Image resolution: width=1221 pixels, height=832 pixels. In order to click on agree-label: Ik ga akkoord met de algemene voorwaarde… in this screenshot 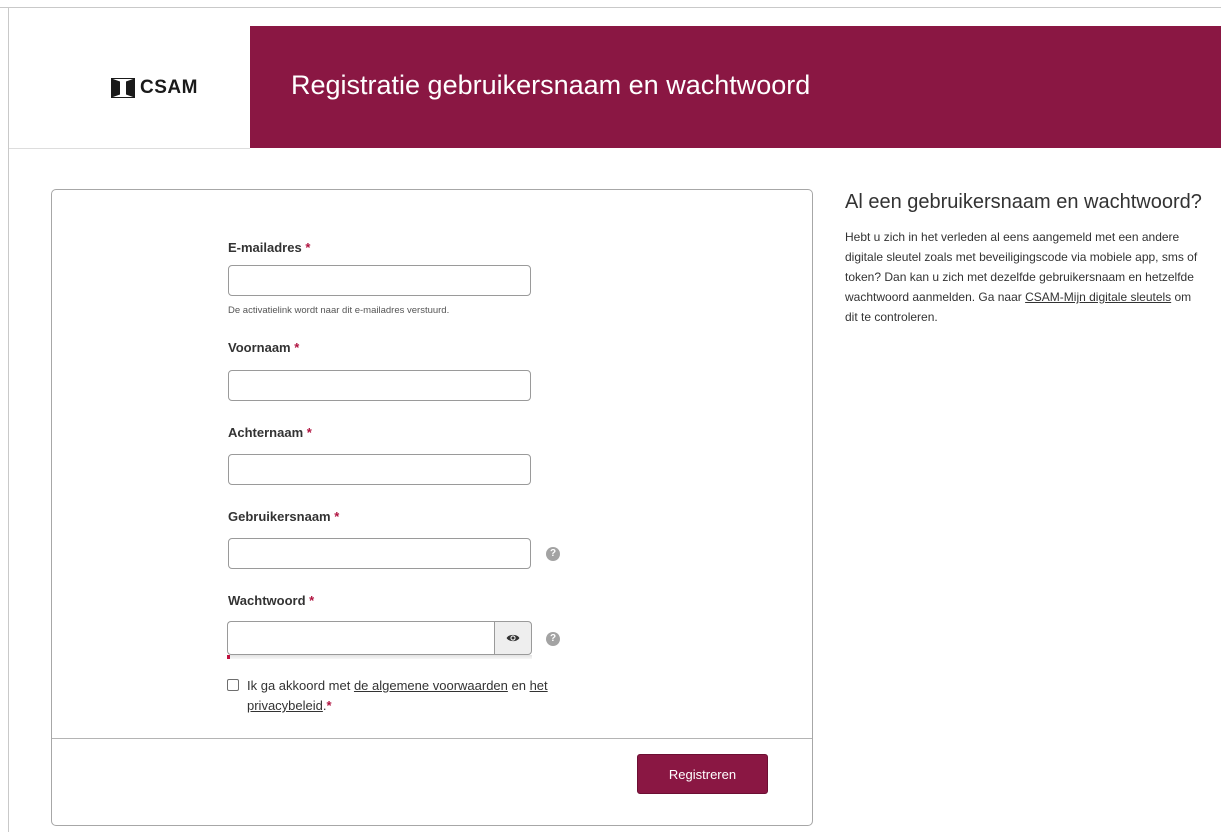, I will do `click(397, 695)`.